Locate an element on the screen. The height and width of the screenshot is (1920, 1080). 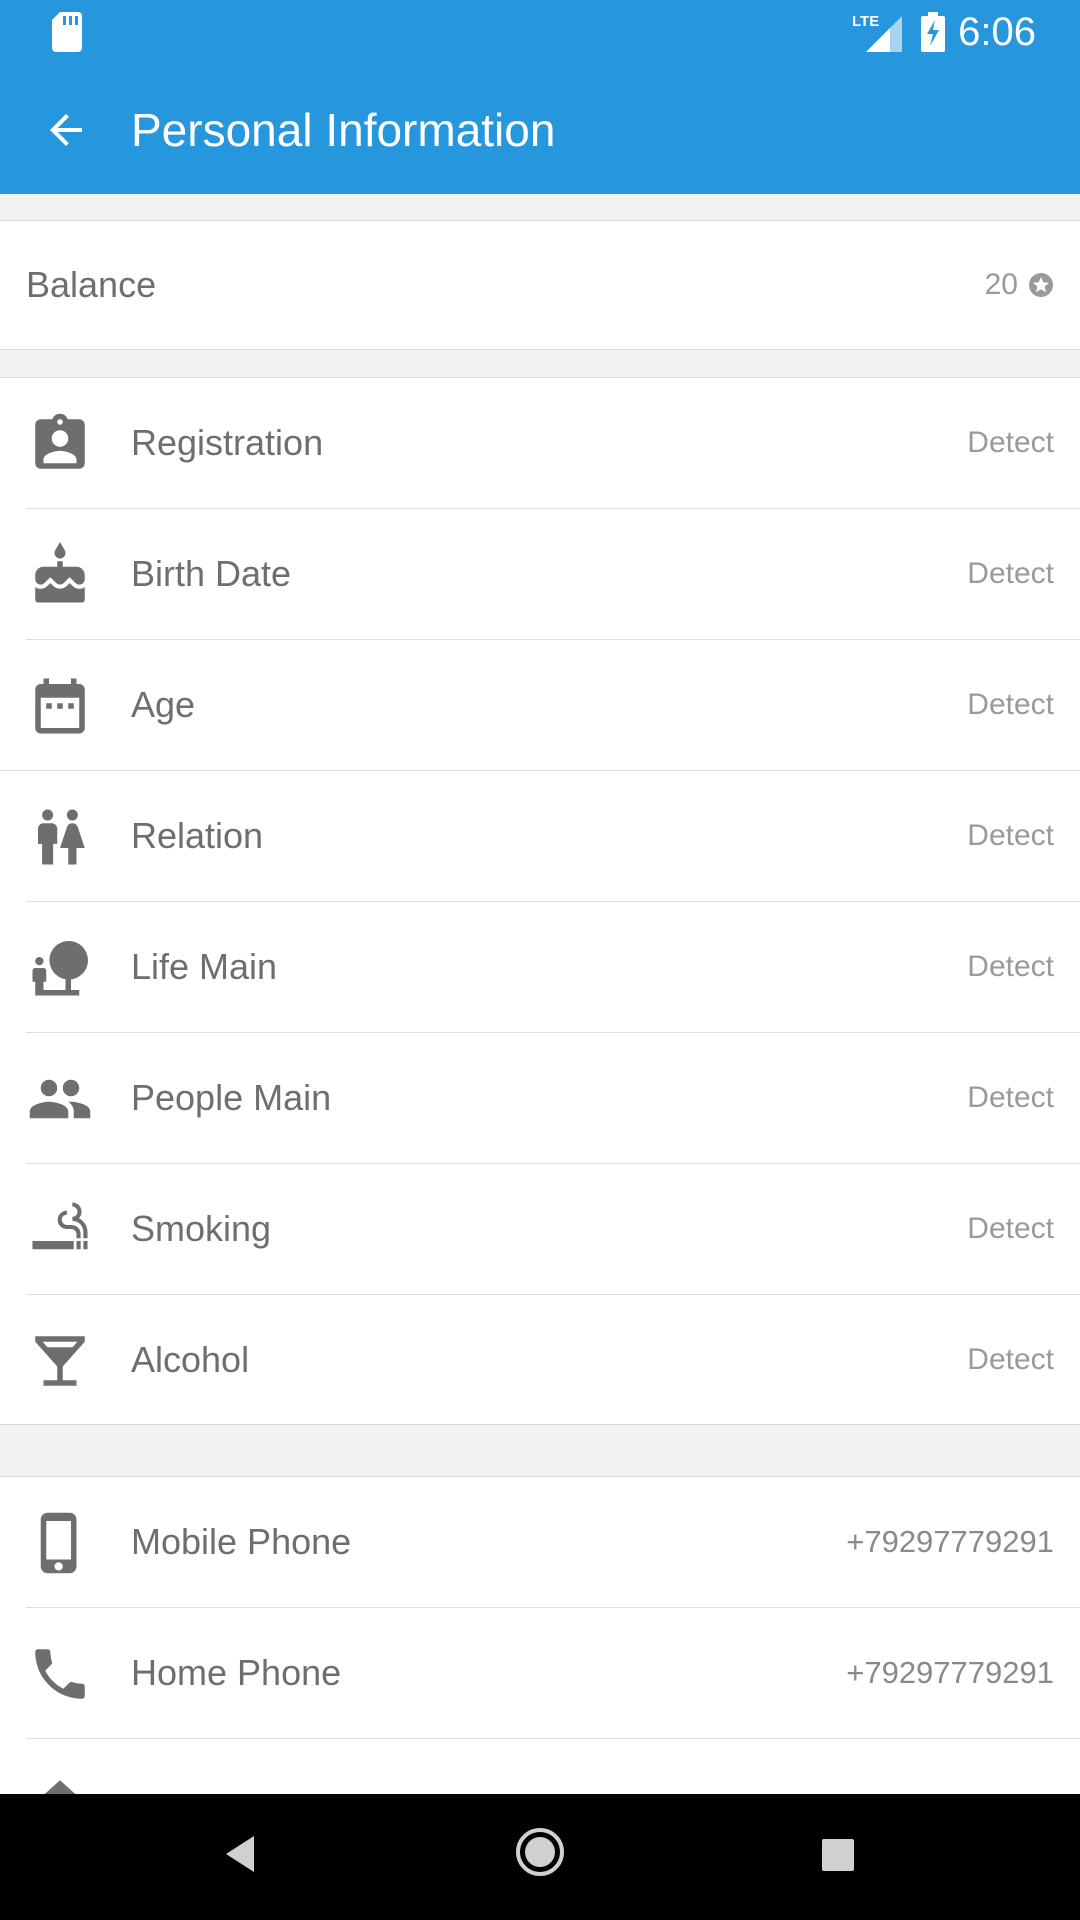
list-item-mobile-phone: Mobile Phone +79297779291 is located at coordinates (540, 1542).